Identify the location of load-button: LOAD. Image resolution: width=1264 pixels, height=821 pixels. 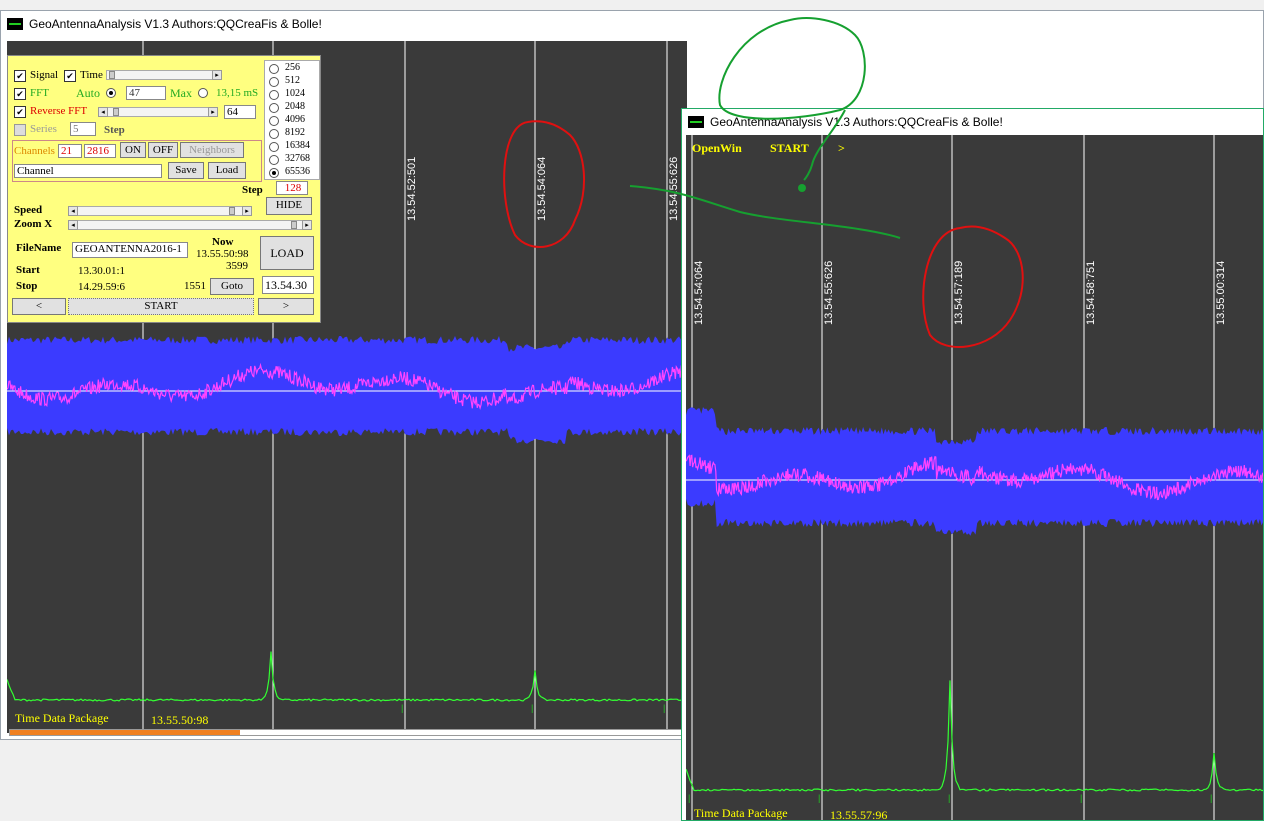
(287, 253).